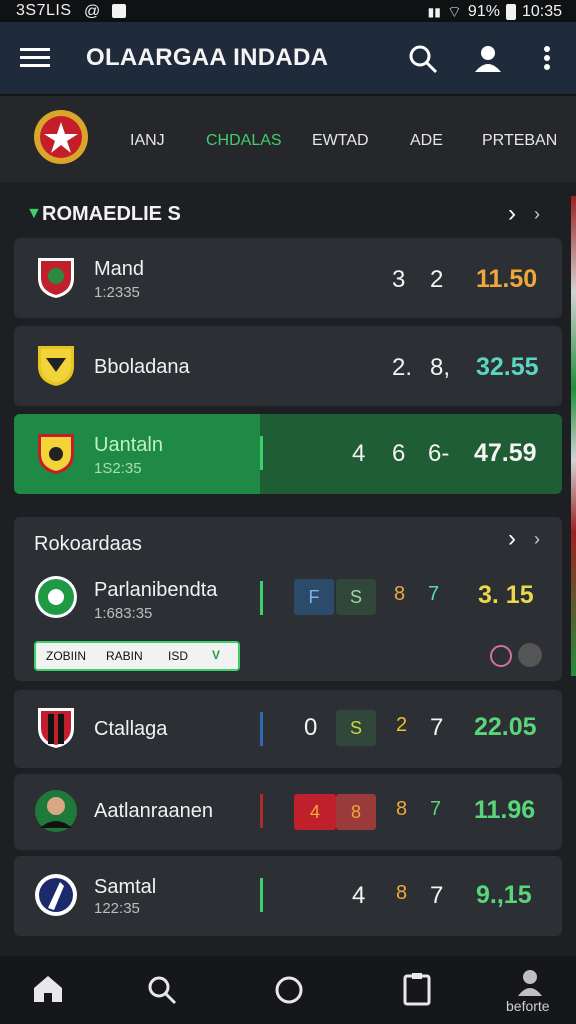 The height and width of the screenshot is (1024, 576). I want to click on odds-value: 11.50, so click(506, 279).